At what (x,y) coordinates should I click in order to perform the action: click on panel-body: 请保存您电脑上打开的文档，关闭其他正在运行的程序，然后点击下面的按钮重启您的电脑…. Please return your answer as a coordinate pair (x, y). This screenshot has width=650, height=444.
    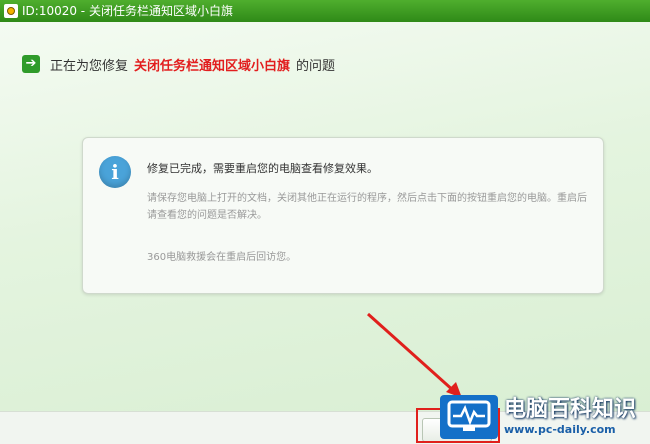
    Looking at the image, I should click on (367, 207).